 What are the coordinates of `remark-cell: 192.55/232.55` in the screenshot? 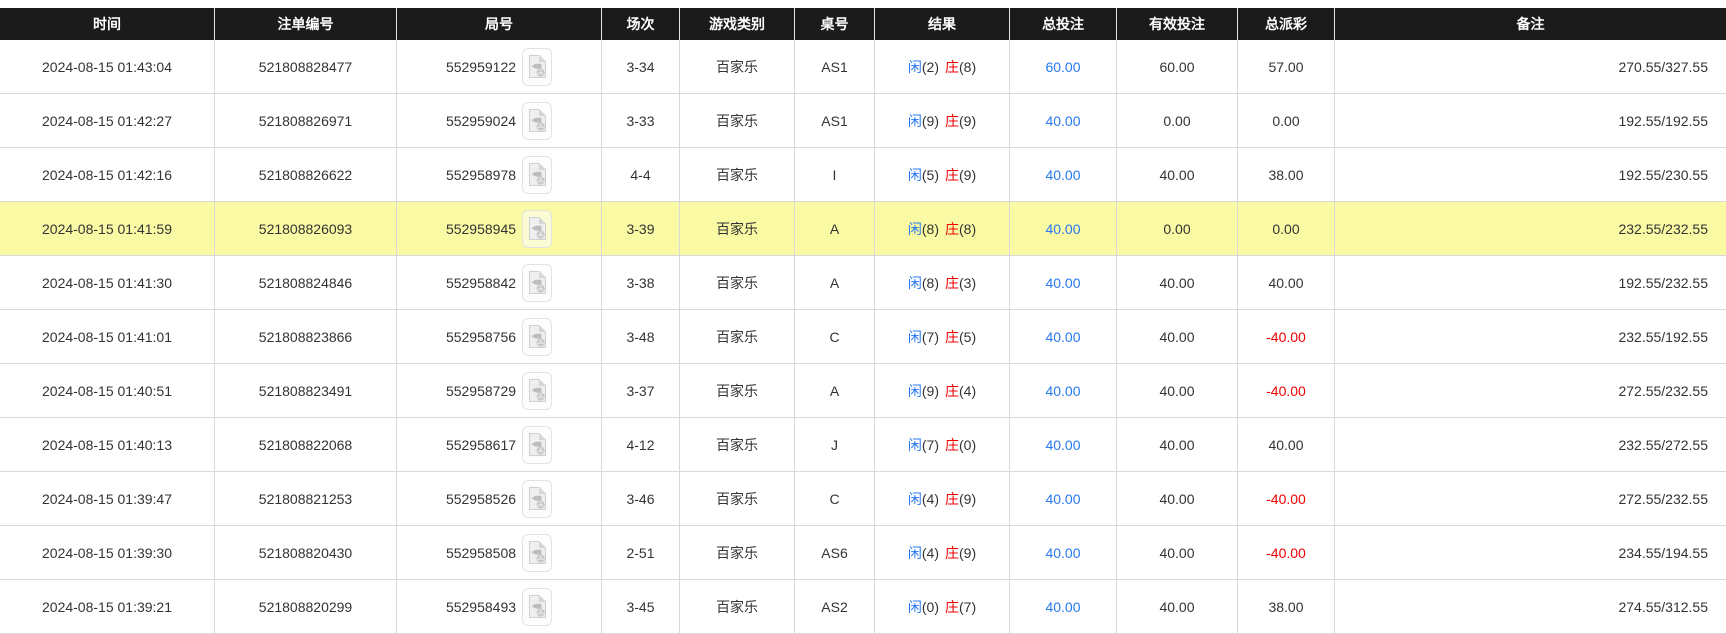 It's located at (1663, 282).